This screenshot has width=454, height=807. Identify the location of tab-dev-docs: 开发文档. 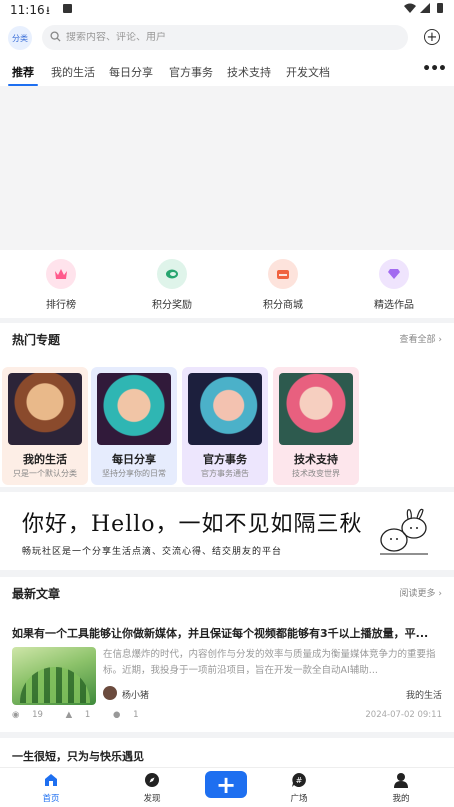
(308, 72).